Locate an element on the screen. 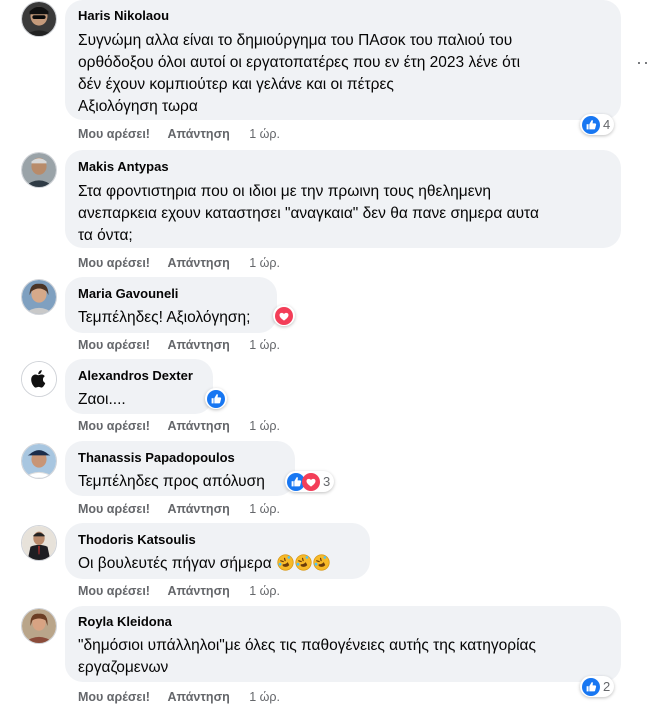 The image size is (650, 704). comment-line: Αξιολόγηση τωρα is located at coordinates (138, 106).